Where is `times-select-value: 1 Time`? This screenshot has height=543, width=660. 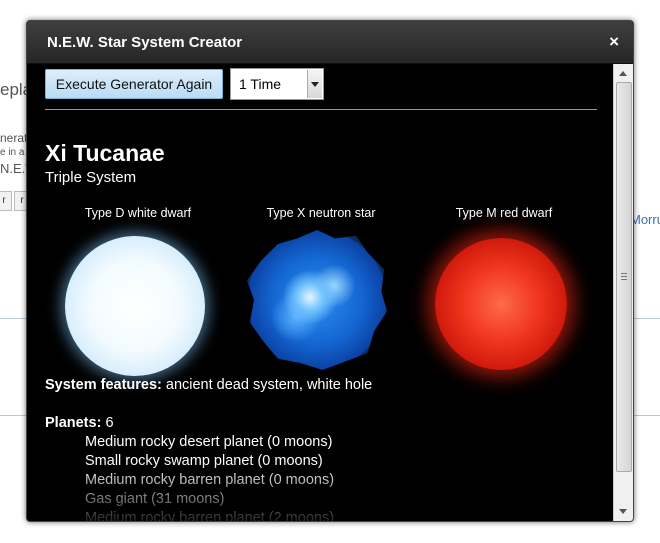
times-select-value: 1 Time is located at coordinates (260, 84).